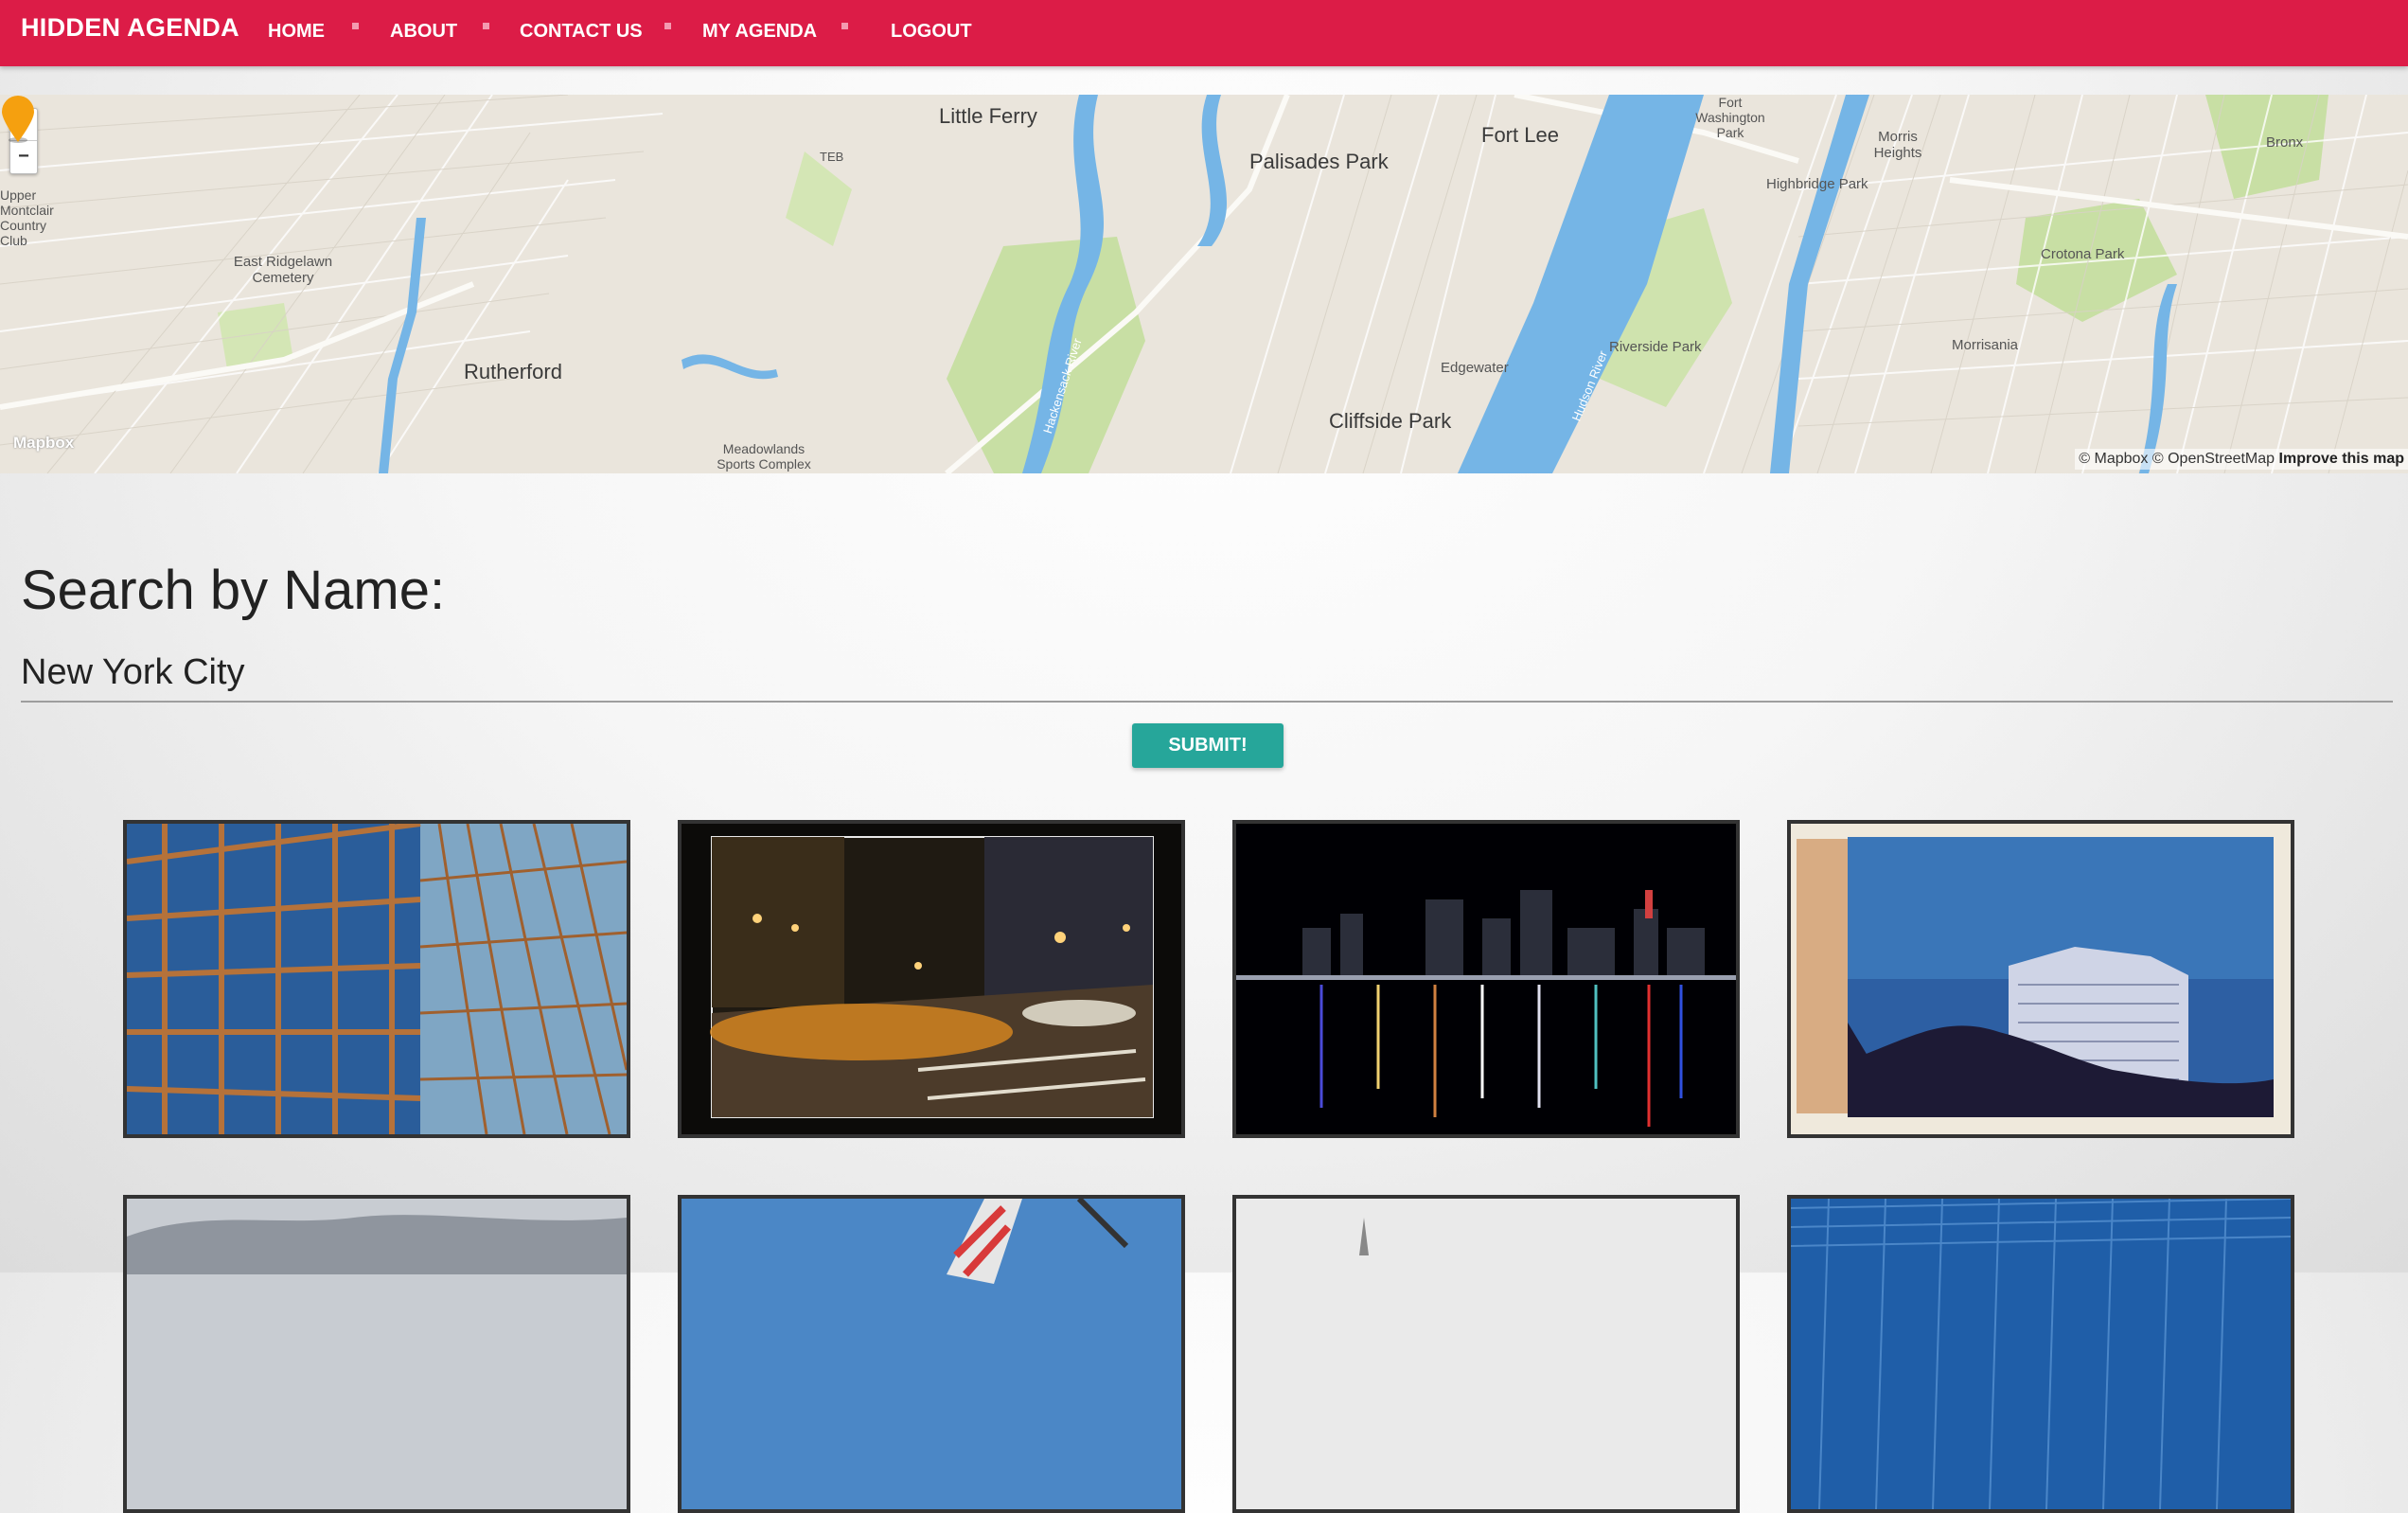 This screenshot has height=1513, width=2408. Describe the element at coordinates (296, 32) in the screenshot. I see `nav-home: HOME` at that location.